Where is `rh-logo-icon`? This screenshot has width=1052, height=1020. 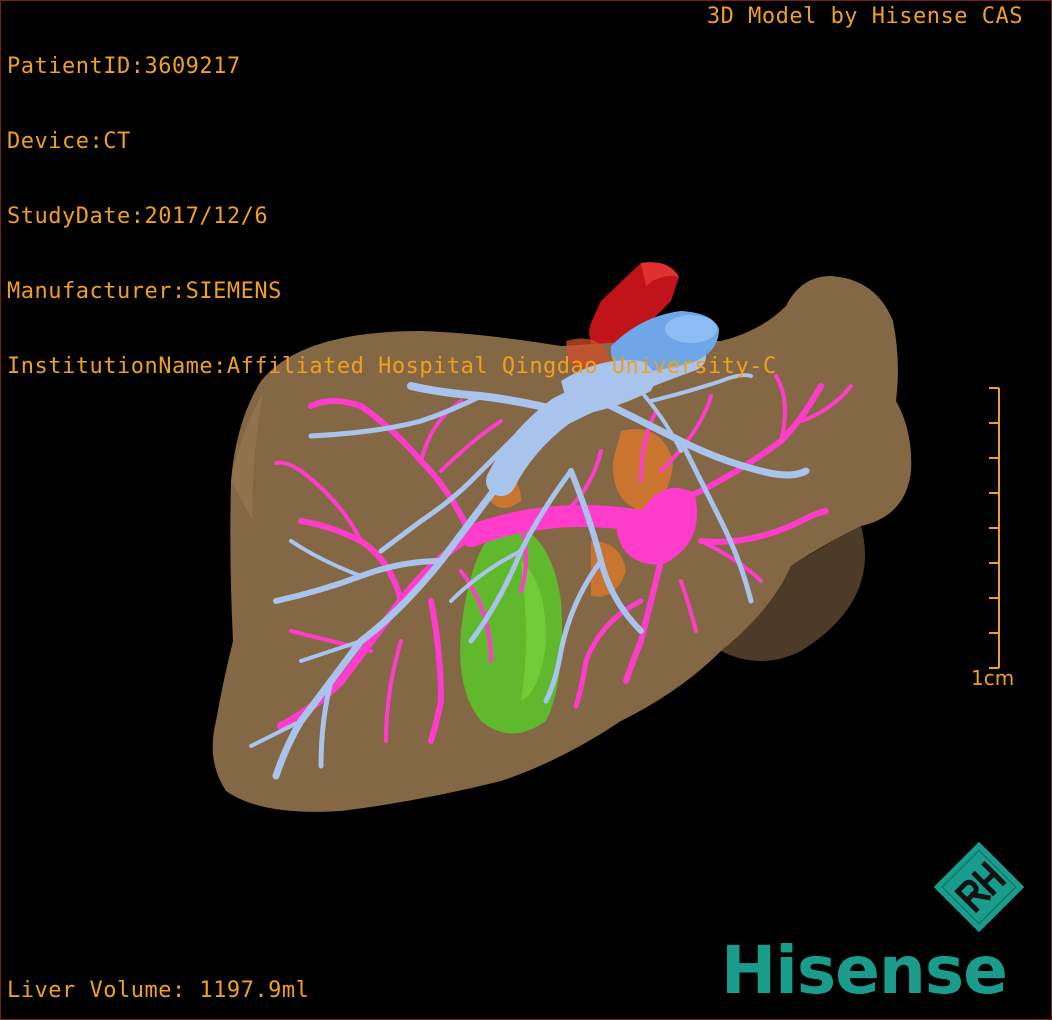 rh-logo-icon is located at coordinates (979, 887).